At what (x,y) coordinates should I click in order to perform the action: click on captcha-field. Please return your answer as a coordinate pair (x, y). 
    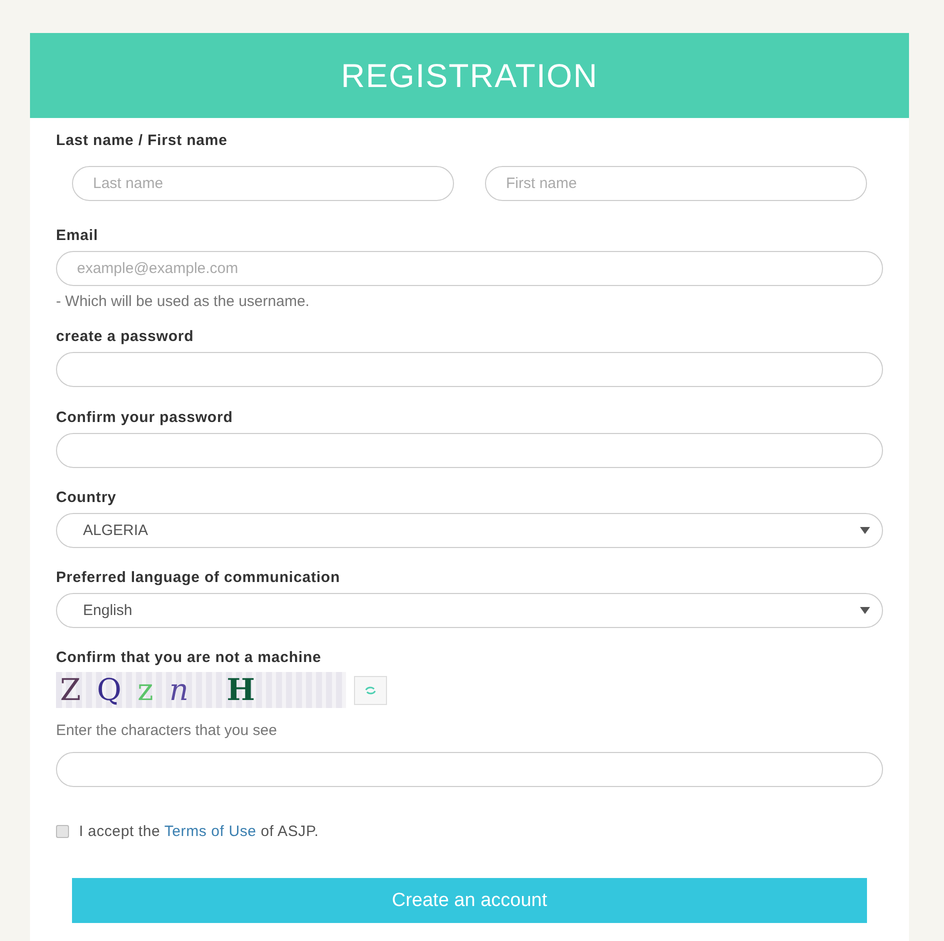
    Looking at the image, I should click on (469, 769).